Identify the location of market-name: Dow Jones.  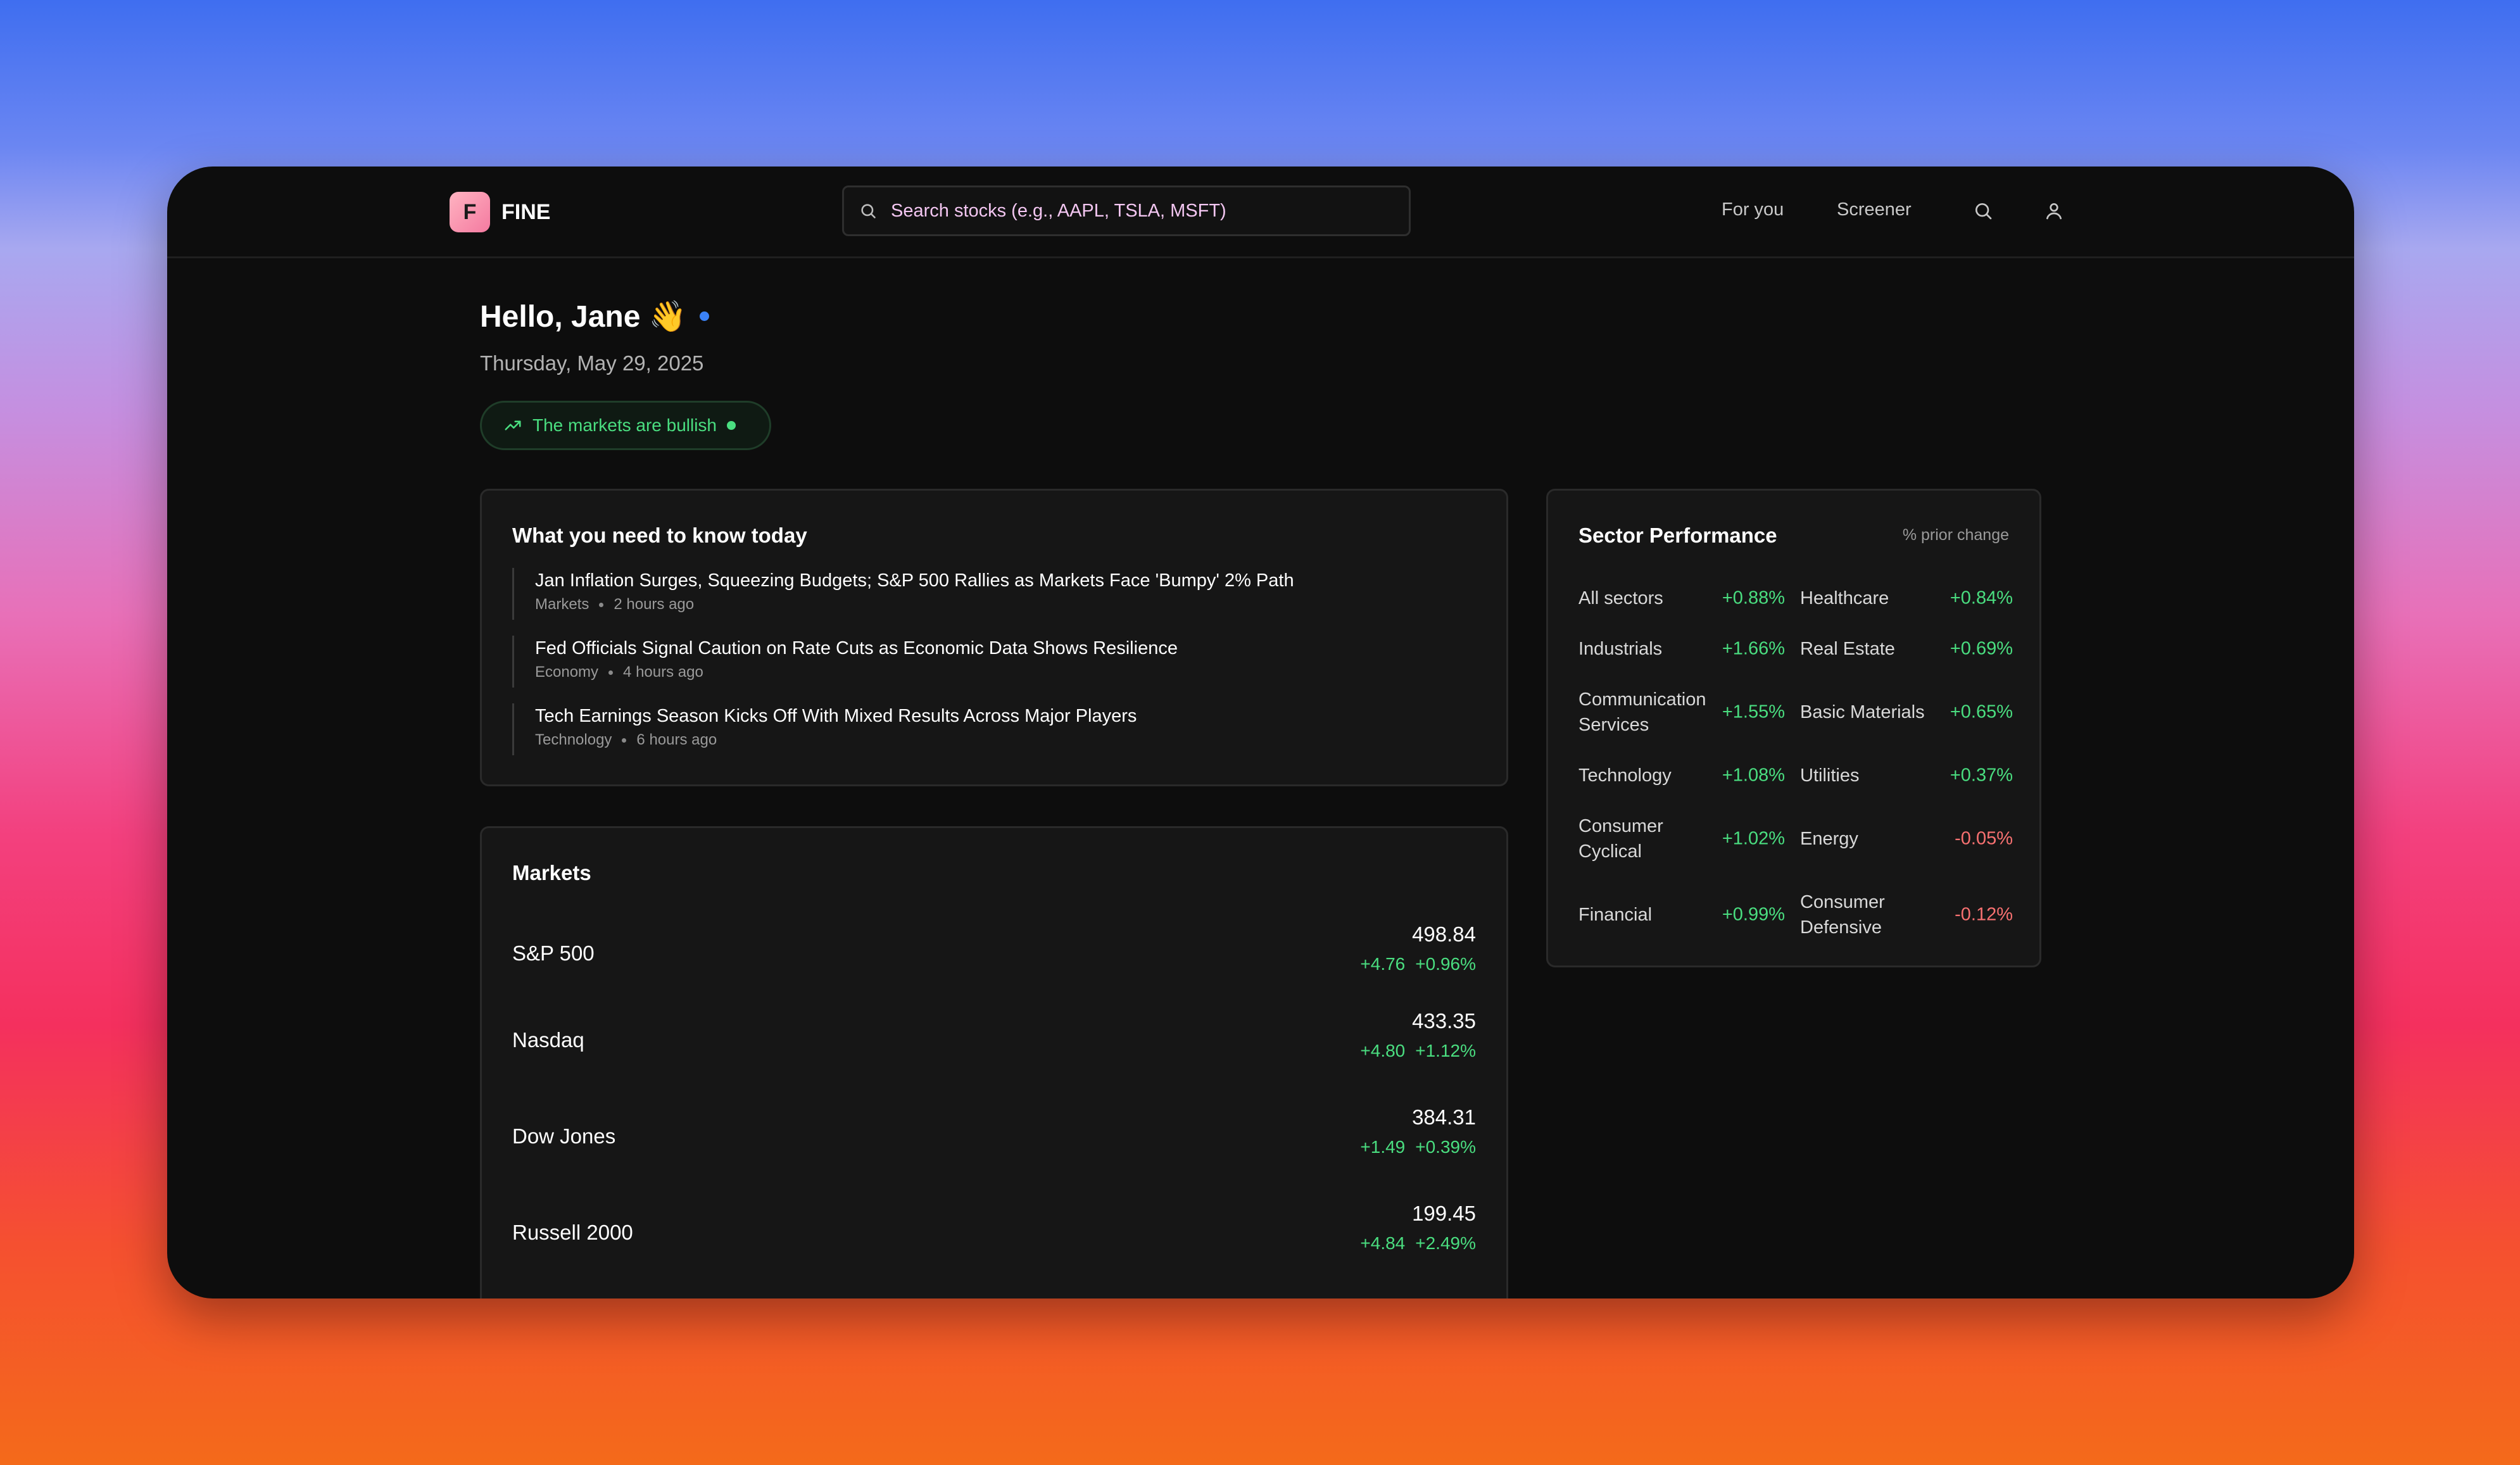
(564, 1136).